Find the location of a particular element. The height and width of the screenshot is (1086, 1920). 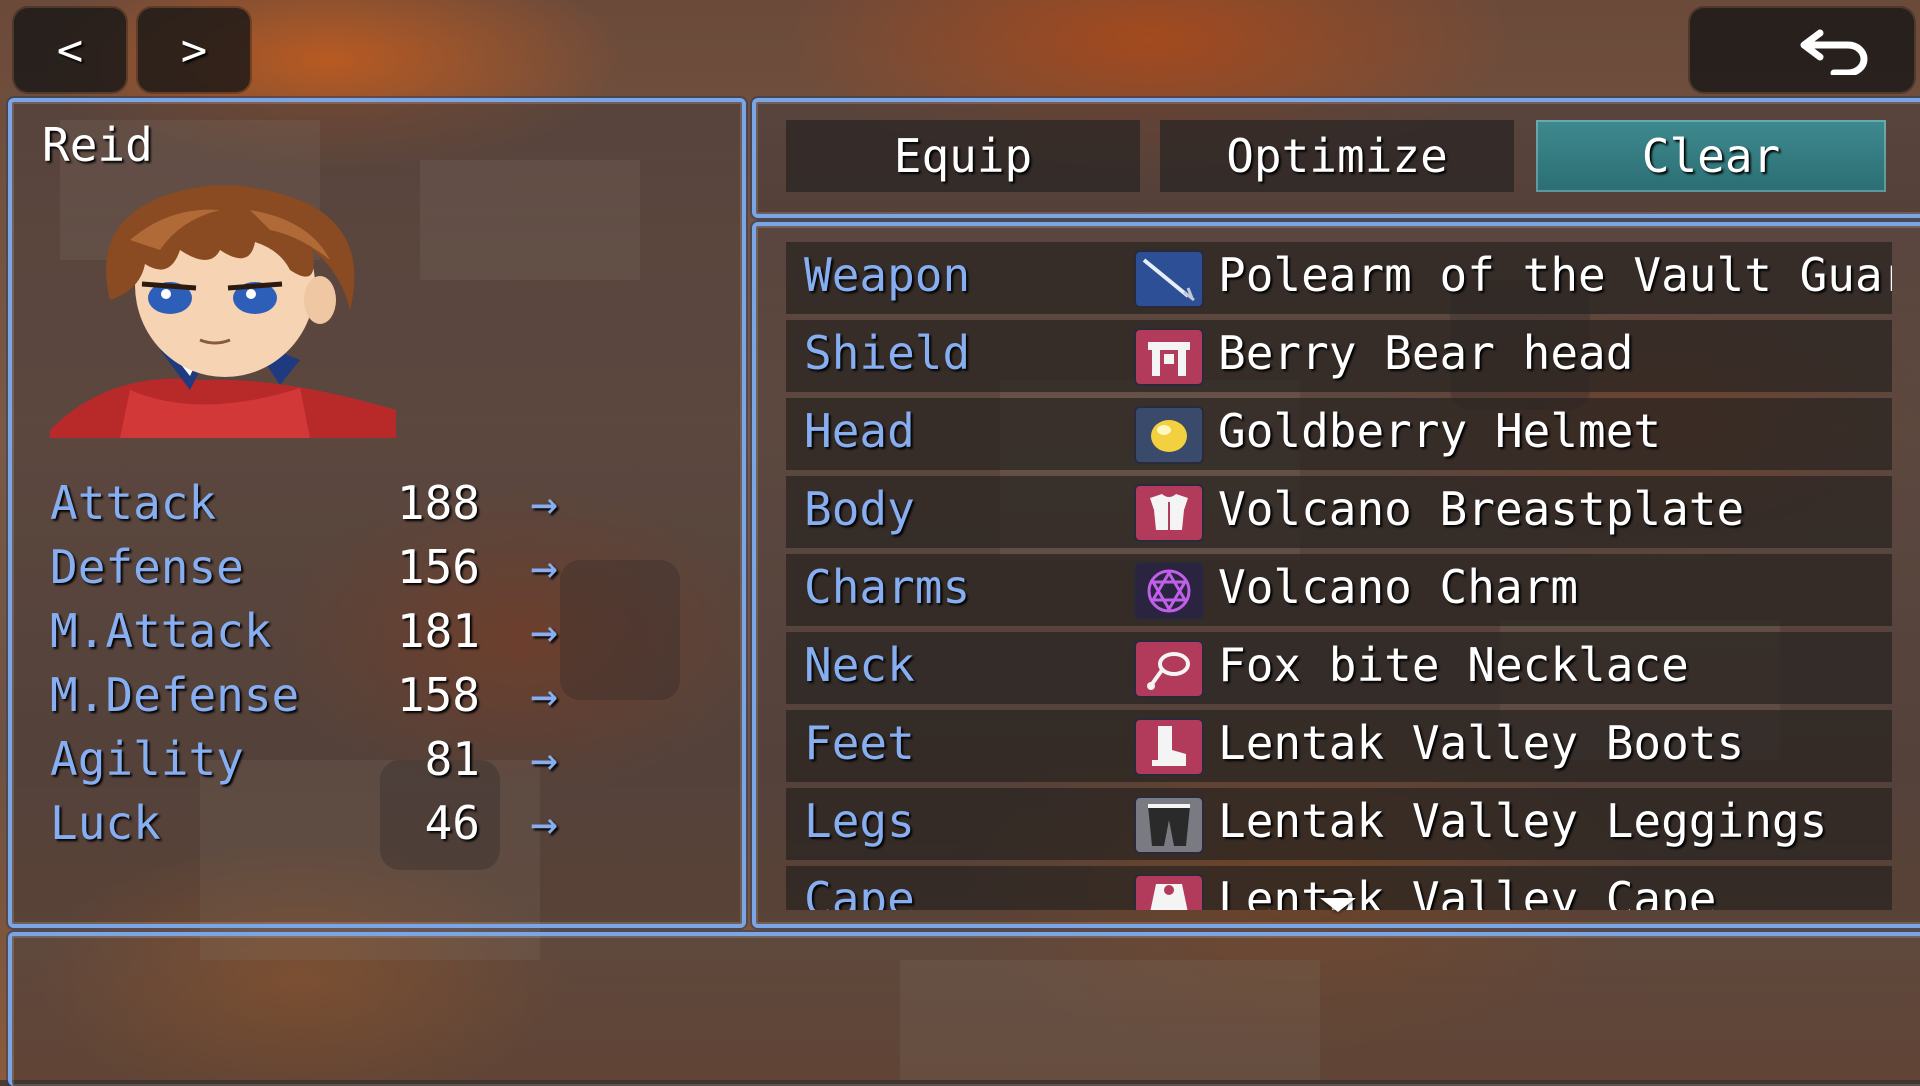

undo-arrow-icon is located at coordinates (1836, 50).